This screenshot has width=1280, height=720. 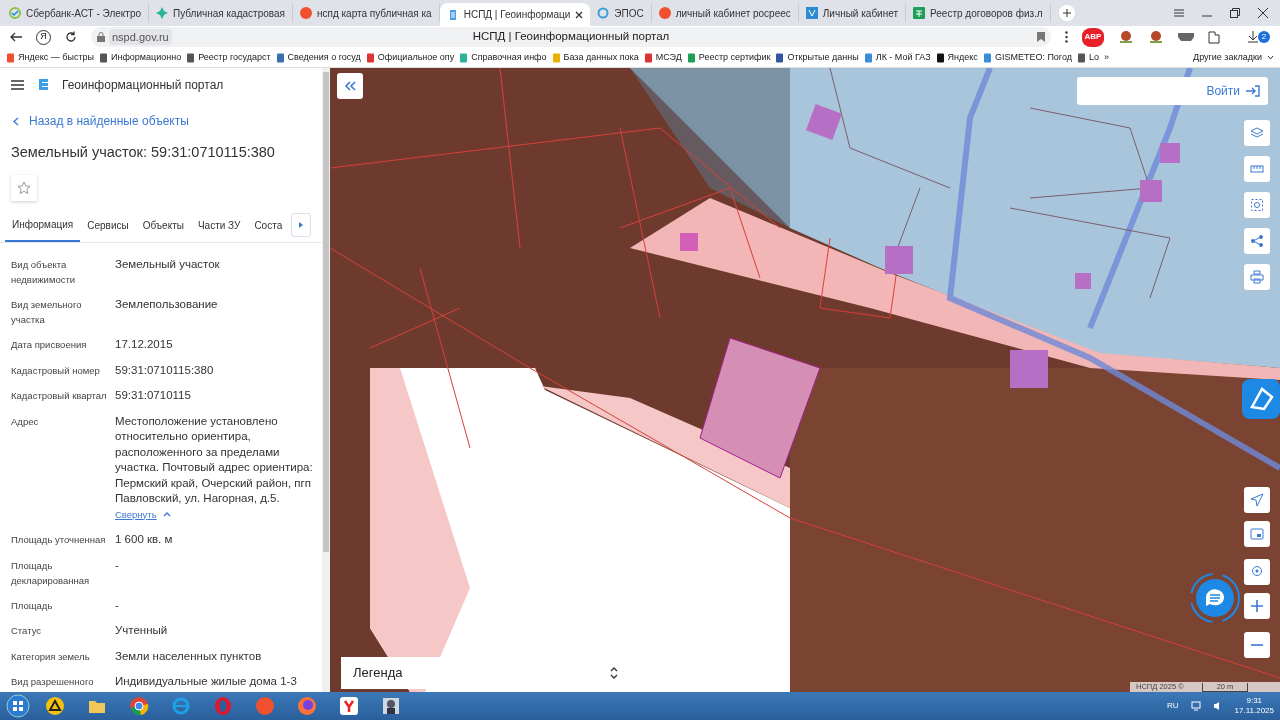 I want to click on download-count: 2, so click(x=1264, y=37).